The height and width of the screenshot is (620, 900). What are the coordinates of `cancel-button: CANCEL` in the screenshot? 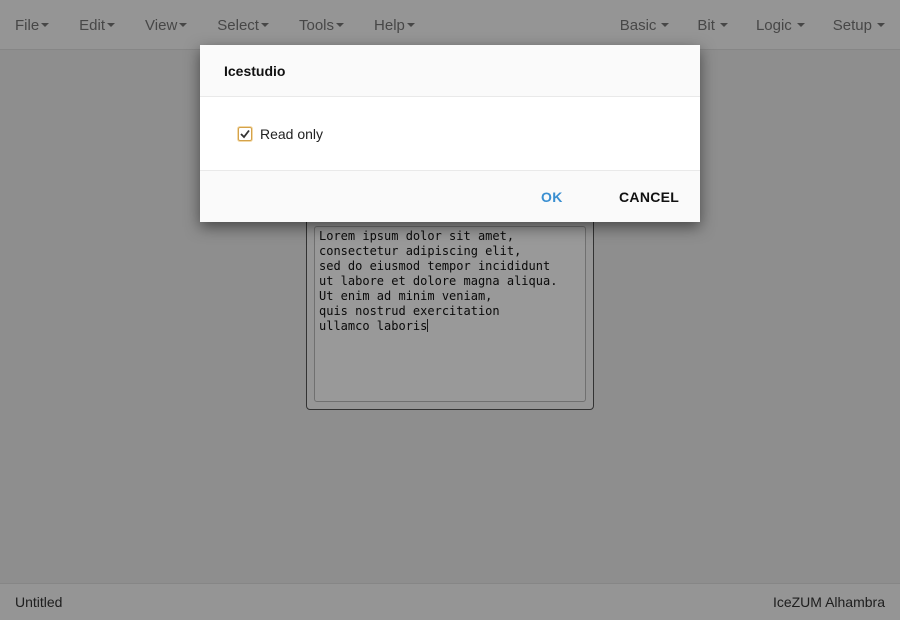 It's located at (649, 197).